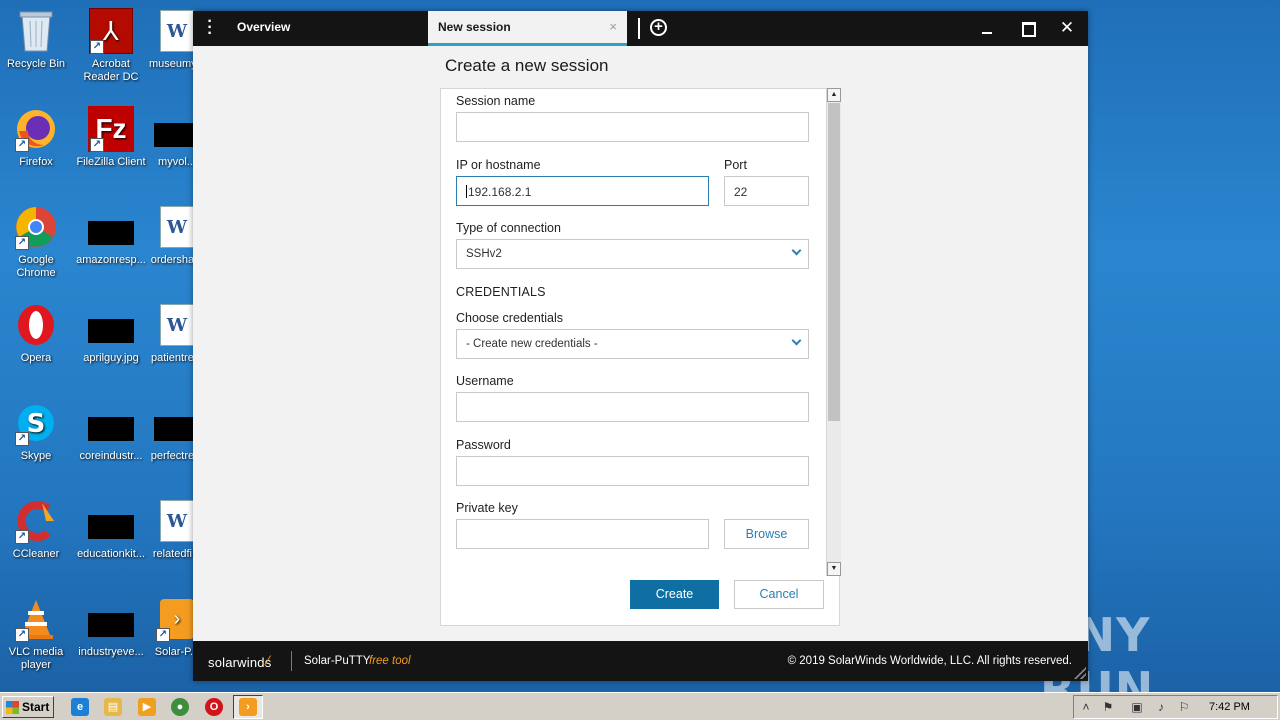 The height and width of the screenshot is (720, 1280). Describe the element at coordinates (1080, 673) in the screenshot. I see `resize-grip-icon` at that location.